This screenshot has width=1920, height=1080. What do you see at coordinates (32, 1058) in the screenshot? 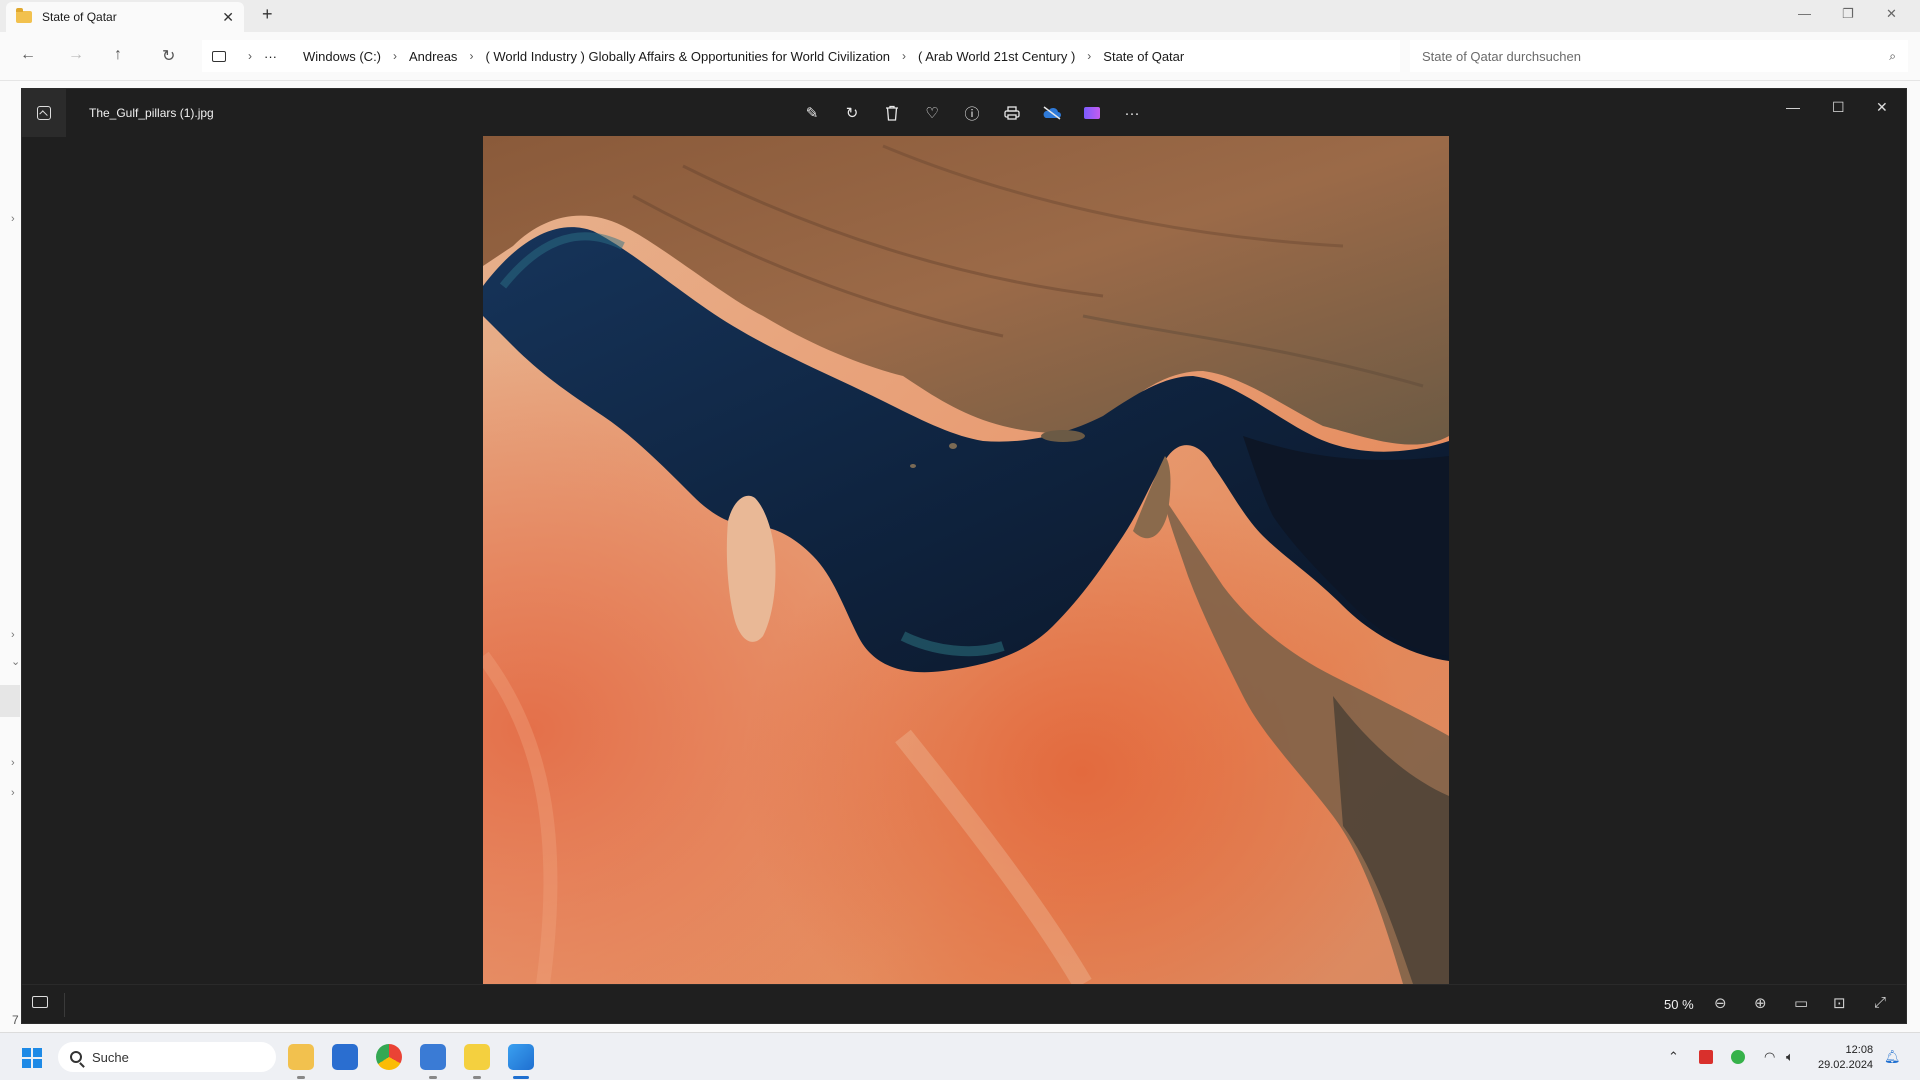
I see `start-button` at bounding box center [32, 1058].